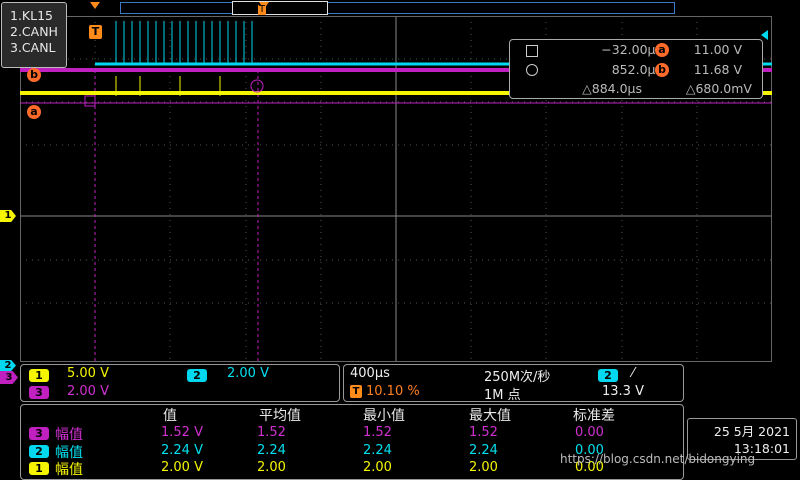 Image resolution: width=800 pixels, height=480 pixels. I want to click on meas-row-ch3-max: 1.52, so click(483, 432).